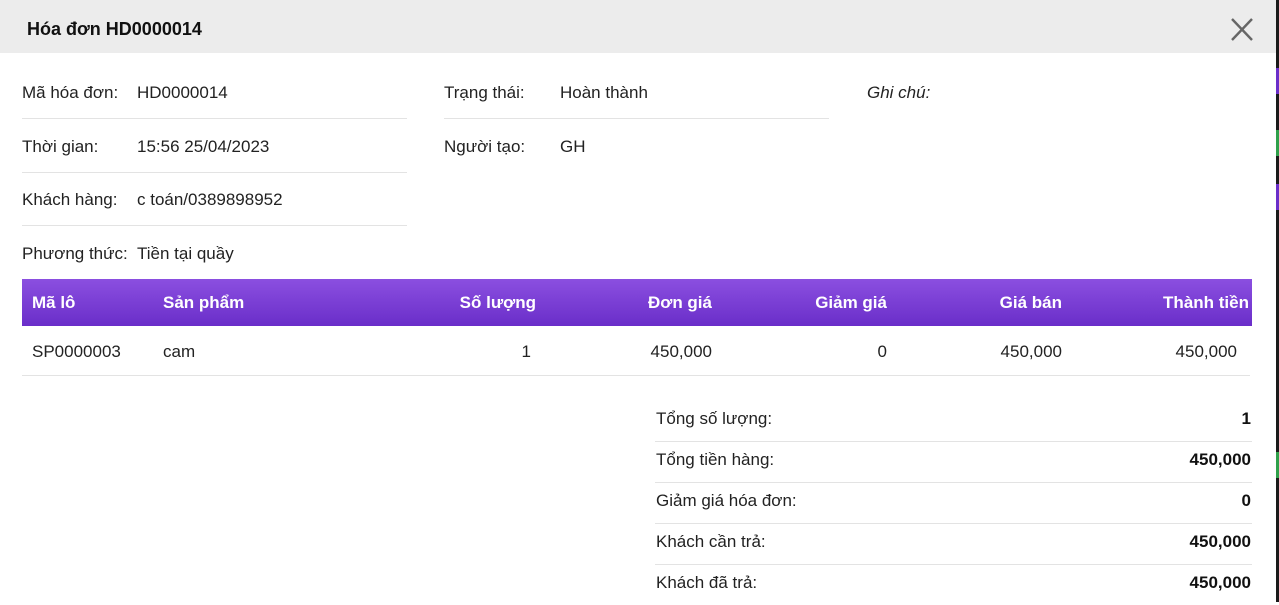 This screenshot has width=1279, height=605. I want to click on creator-value: GH, so click(573, 146).